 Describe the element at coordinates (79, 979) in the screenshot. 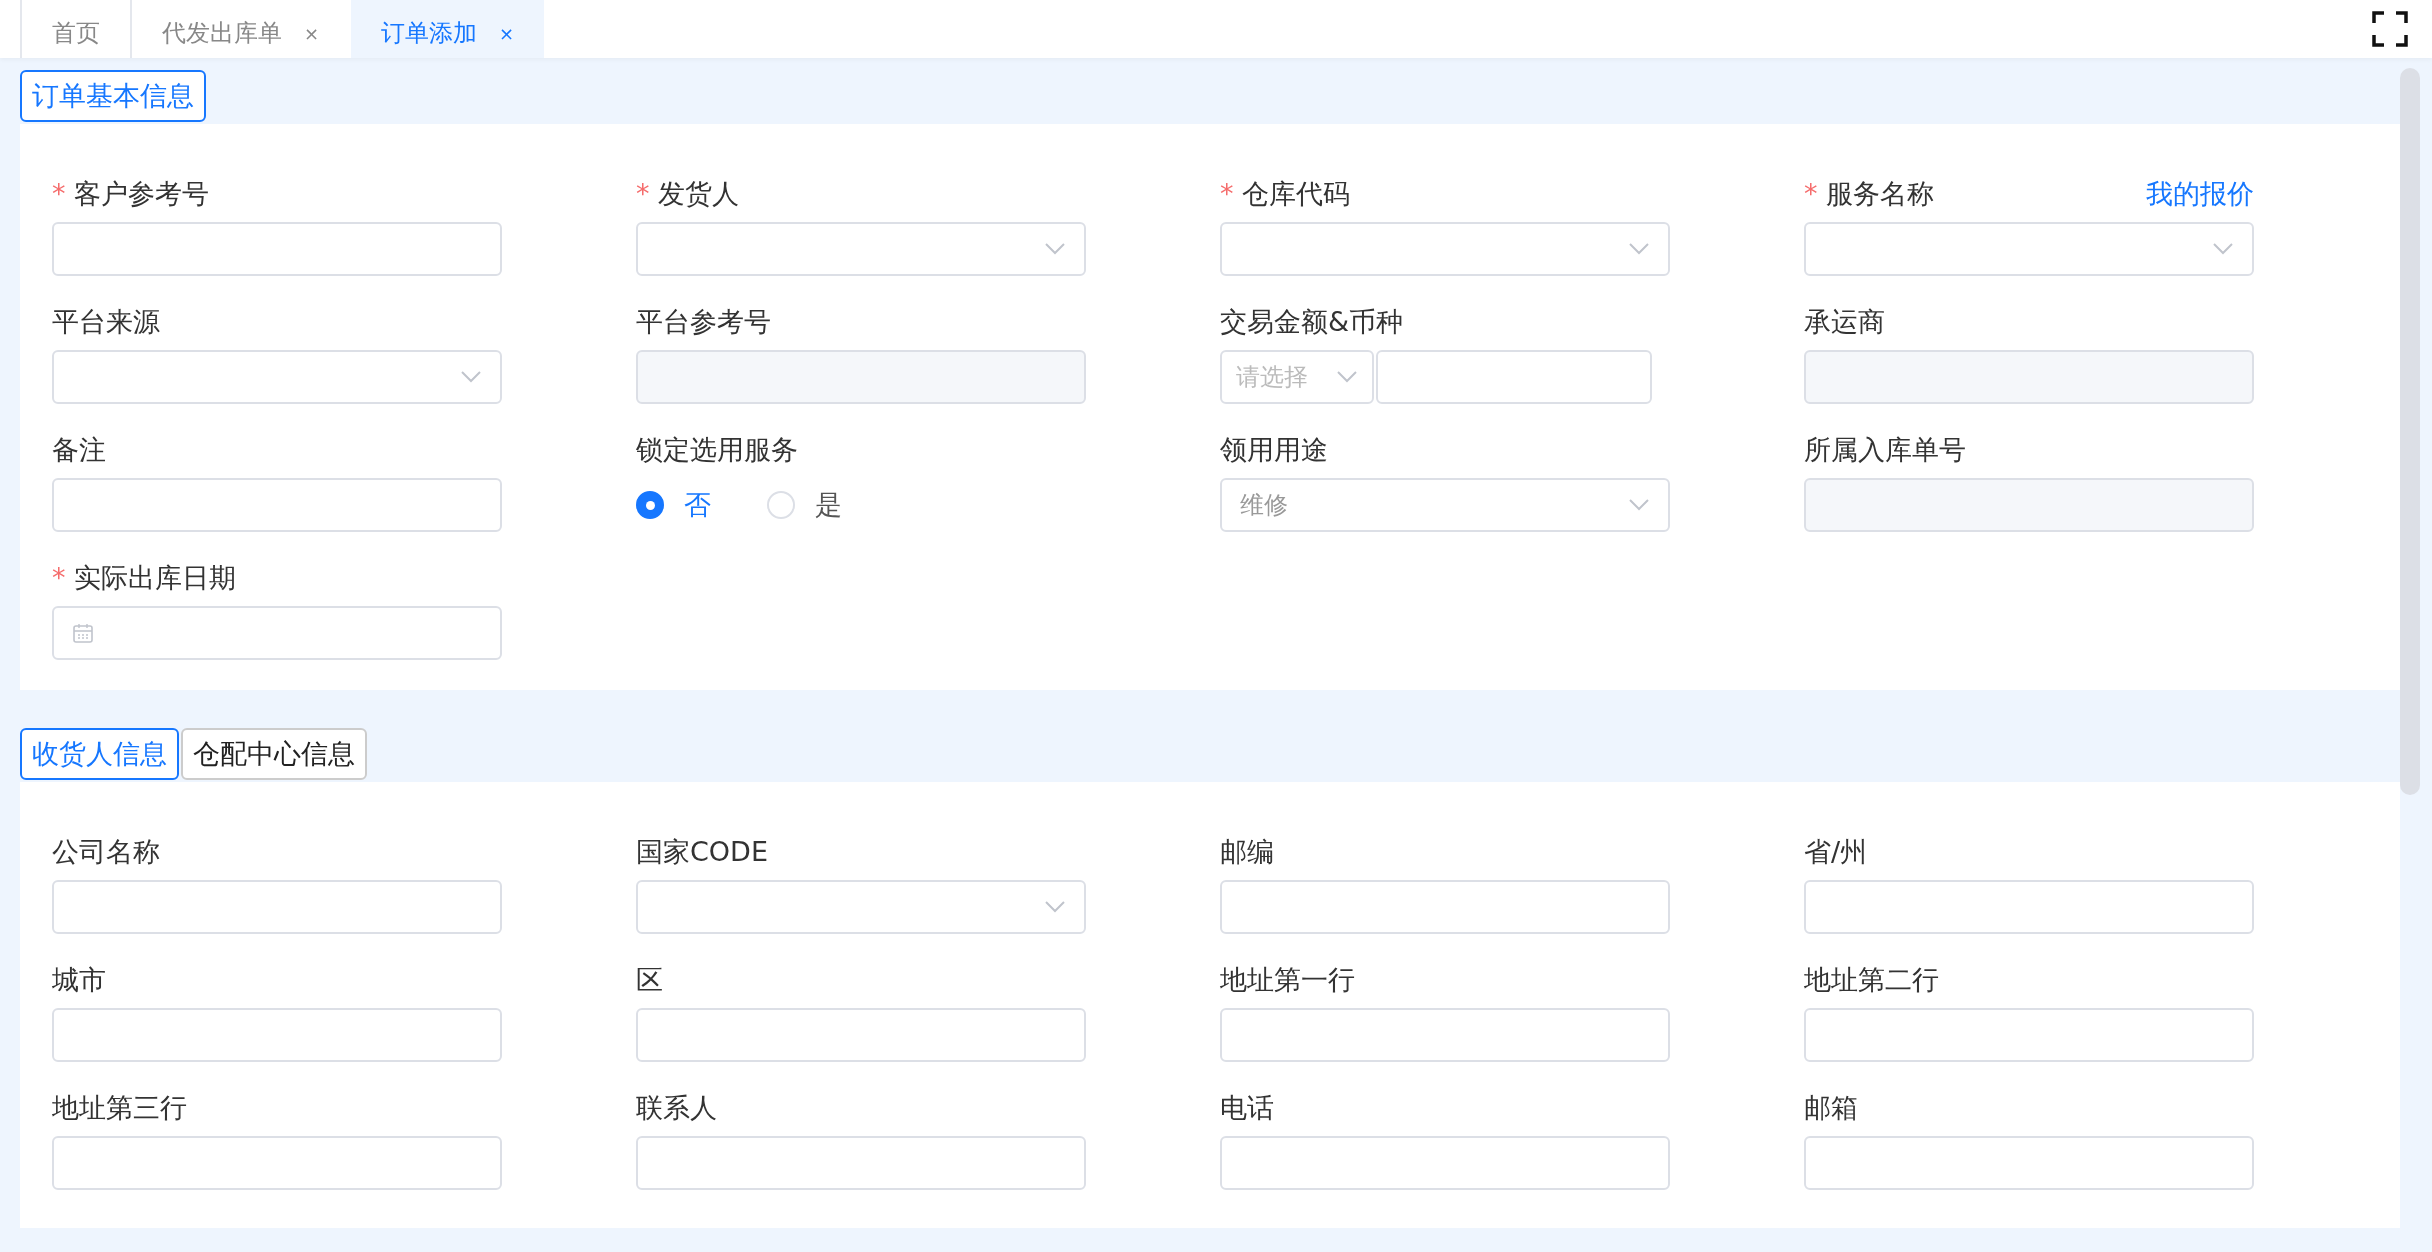

I see `field-label: 城市` at that location.